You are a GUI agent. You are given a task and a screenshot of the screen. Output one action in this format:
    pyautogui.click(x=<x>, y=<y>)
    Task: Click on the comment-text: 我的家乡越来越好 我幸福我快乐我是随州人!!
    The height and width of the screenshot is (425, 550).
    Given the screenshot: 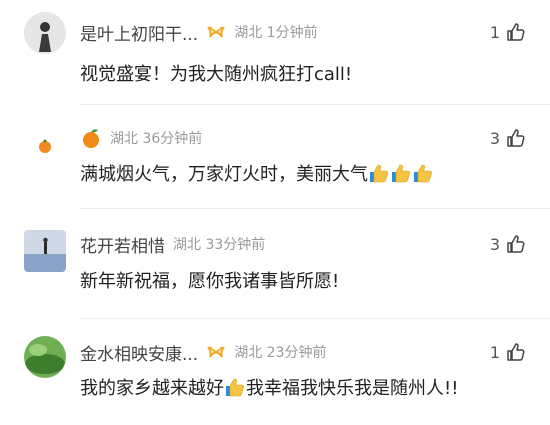 What is the action you would take?
    pyautogui.click(x=269, y=388)
    